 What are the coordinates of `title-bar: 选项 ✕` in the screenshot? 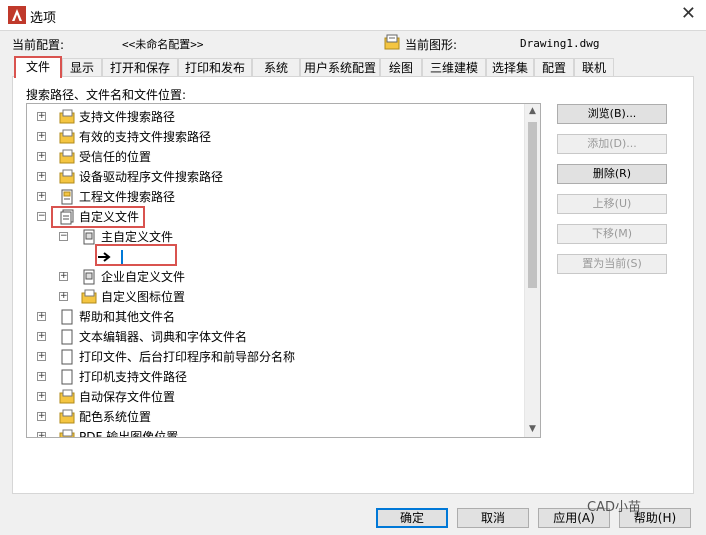 It's located at (353, 15).